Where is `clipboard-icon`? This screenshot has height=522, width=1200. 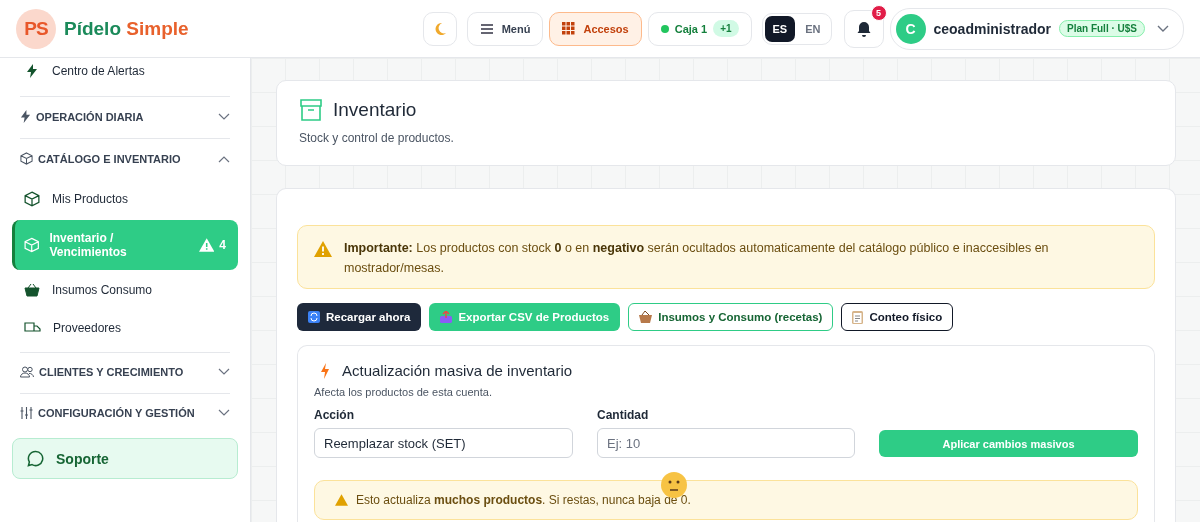 clipboard-icon is located at coordinates (858, 317).